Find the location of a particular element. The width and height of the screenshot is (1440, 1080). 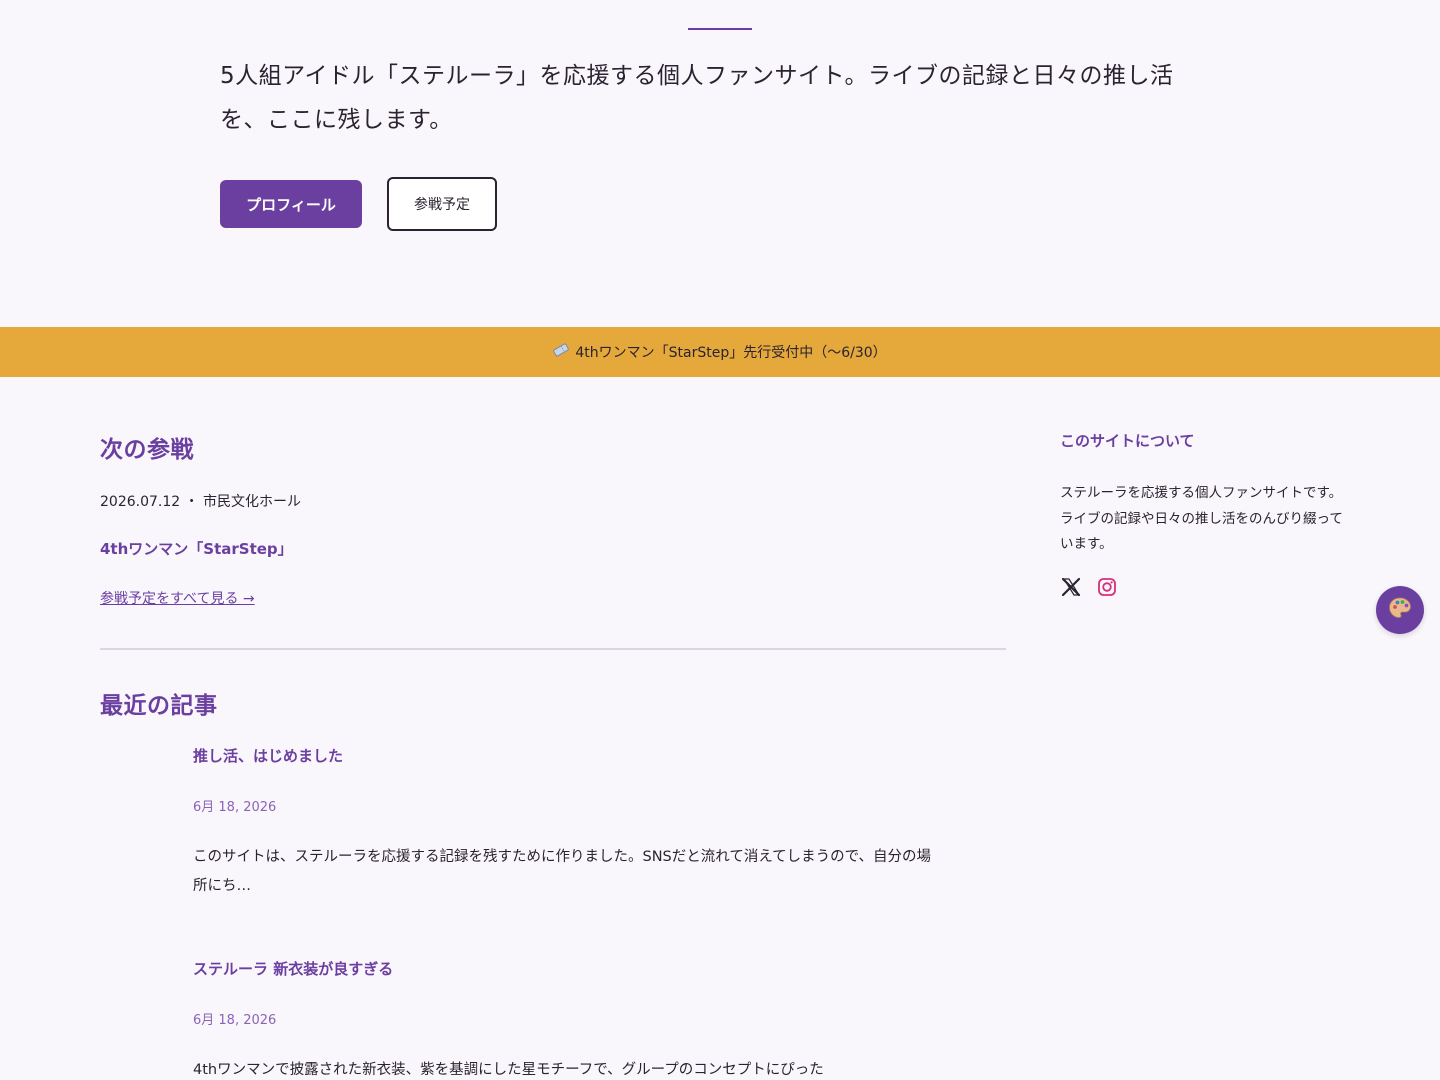

sidebar-heading: このサイトについて is located at coordinates (1127, 441).